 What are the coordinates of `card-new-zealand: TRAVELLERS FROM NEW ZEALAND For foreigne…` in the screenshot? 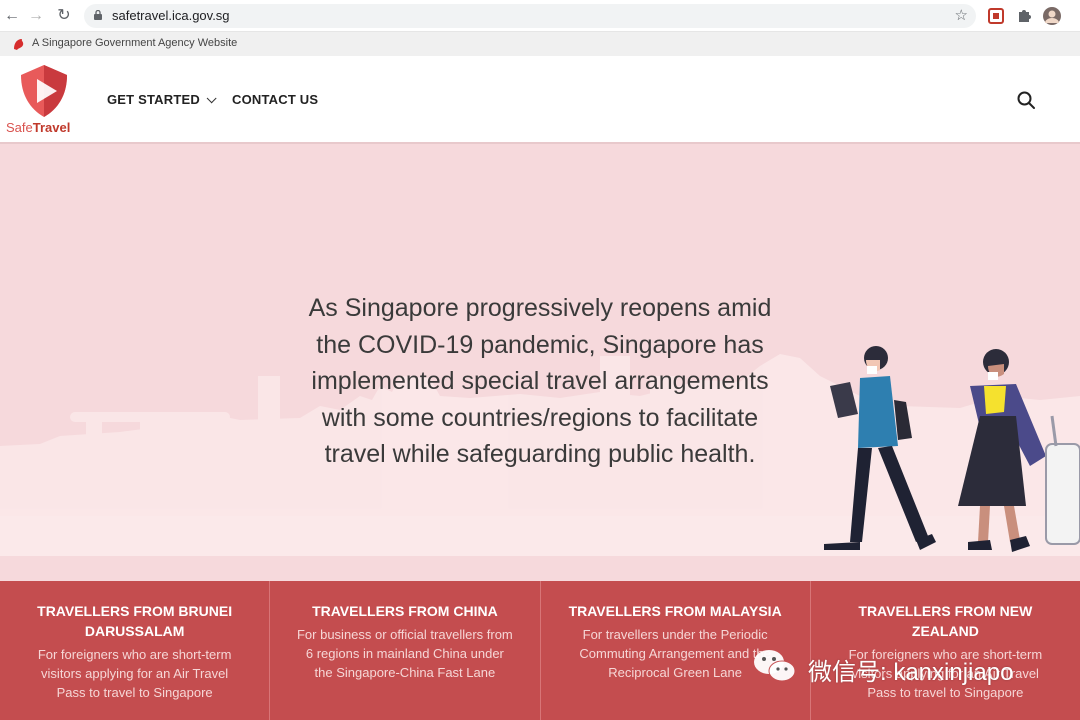 It's located at (945, 650).